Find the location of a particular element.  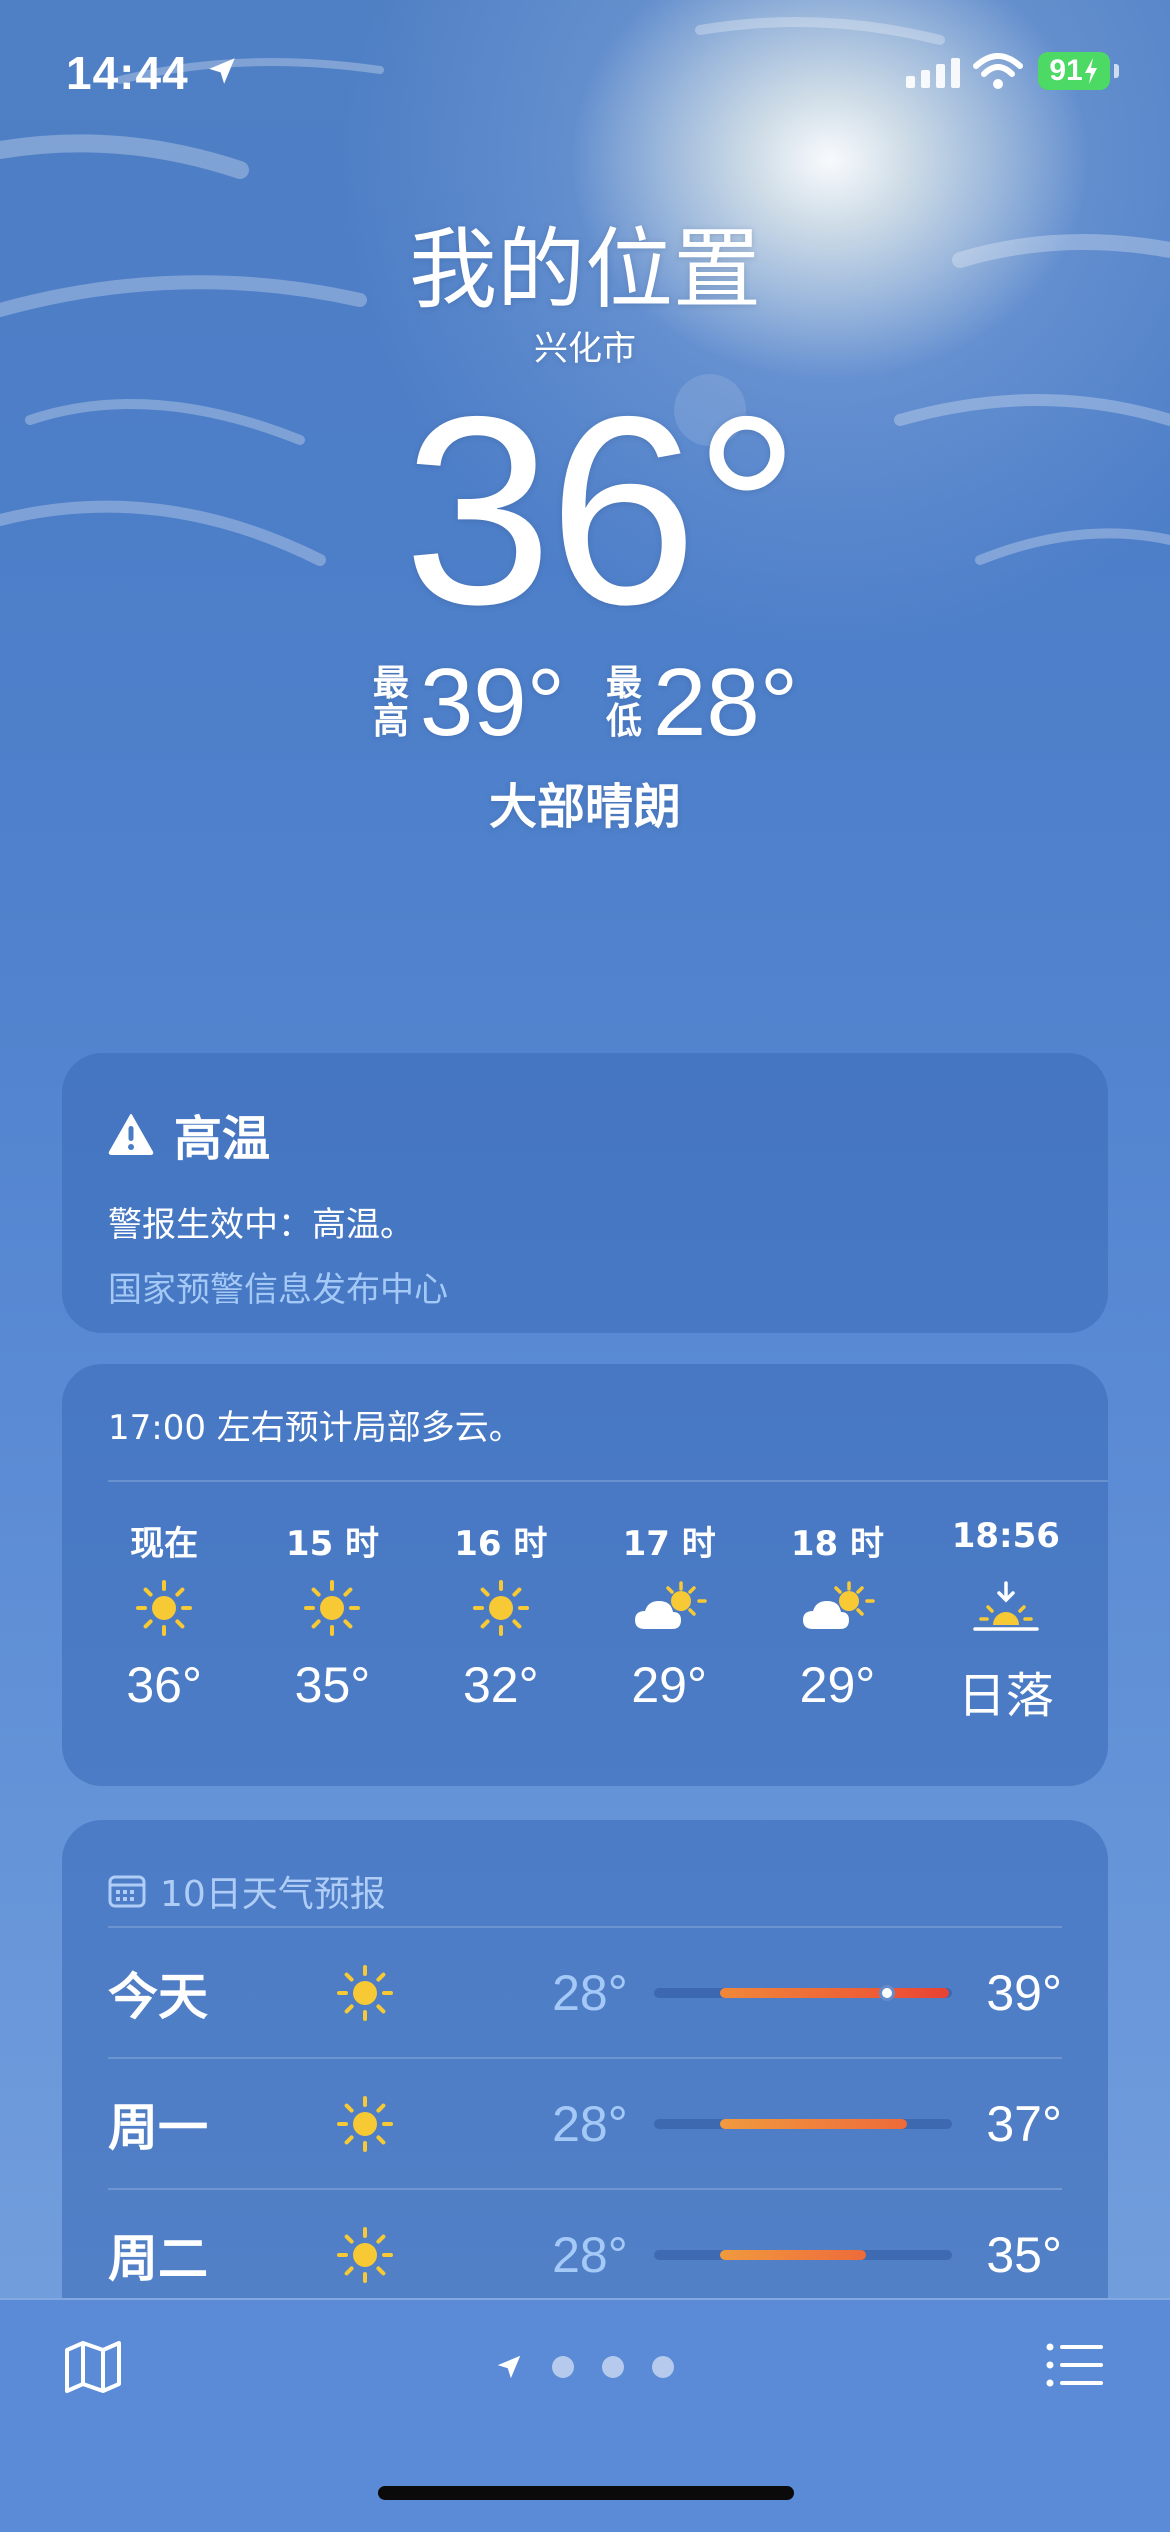

day-row: 周一 28° 37° is located at coordinates (585, 2124).